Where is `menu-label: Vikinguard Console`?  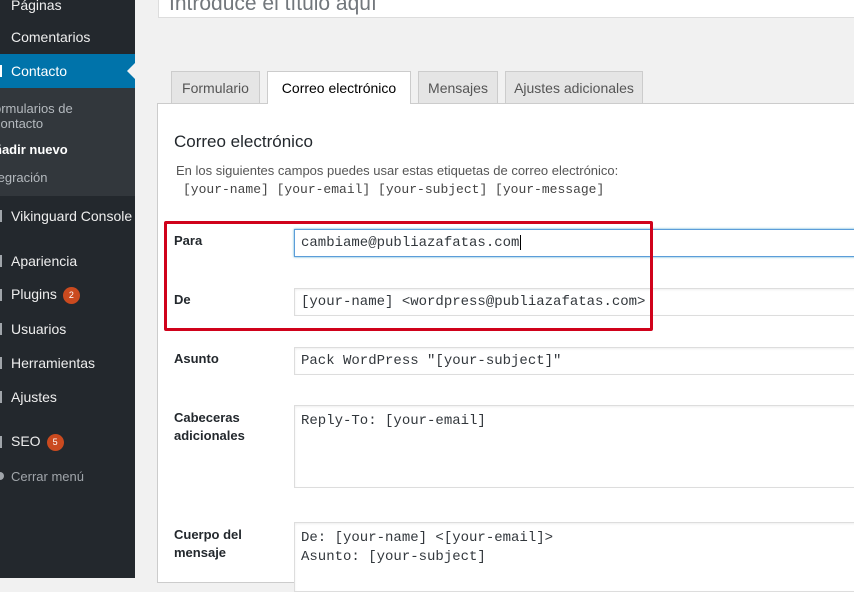 menu-label: Vikinguard Console is located at coordinates (72, 216).